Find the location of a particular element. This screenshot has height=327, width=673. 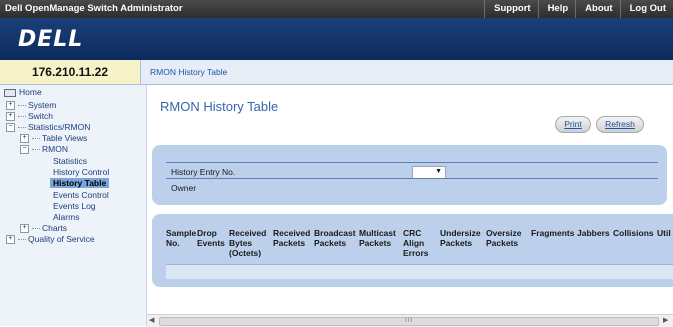

scrollbar-grip: III is located at coordinates (409, 321).